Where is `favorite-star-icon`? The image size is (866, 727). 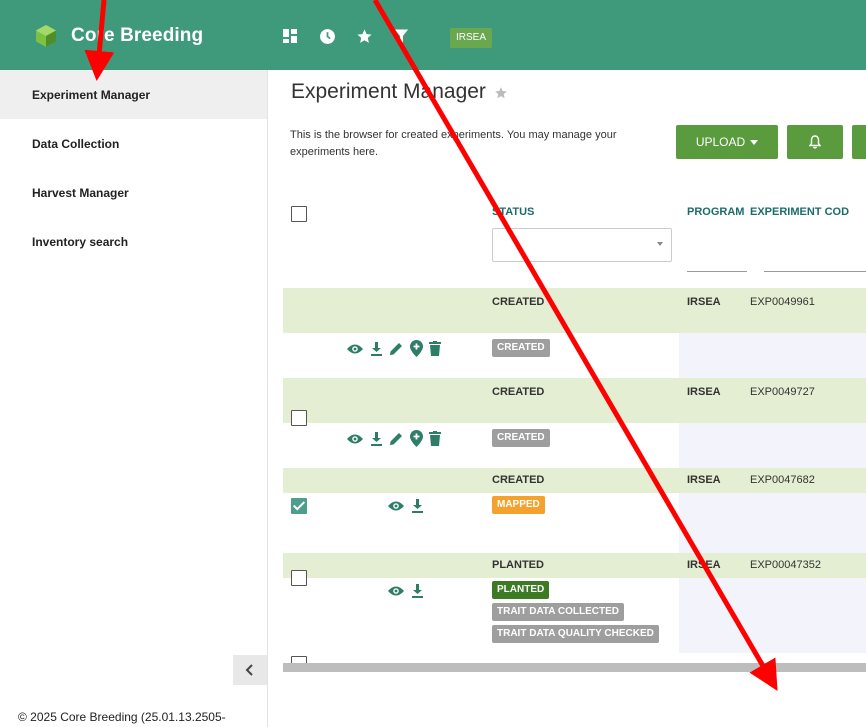
favorite-star-icon is located at coordinates (501, 93).